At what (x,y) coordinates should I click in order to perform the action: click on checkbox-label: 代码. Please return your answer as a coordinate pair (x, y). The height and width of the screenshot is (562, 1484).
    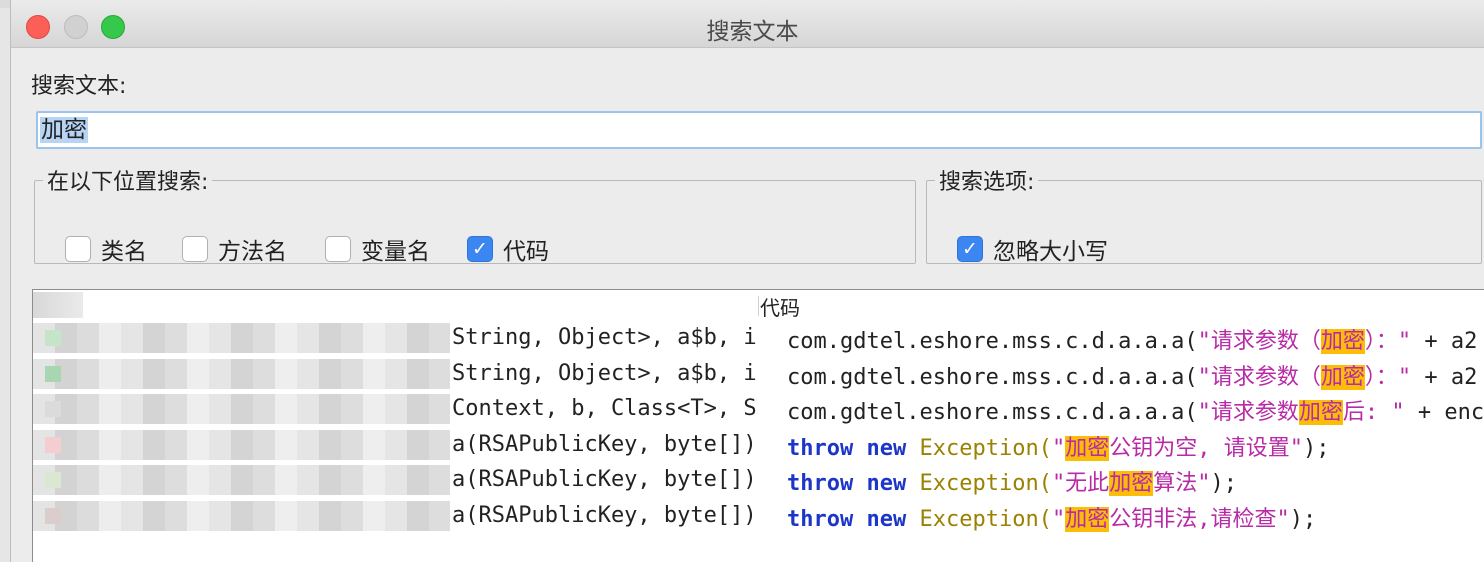
    Looking at the image, I should click on (526, 252).